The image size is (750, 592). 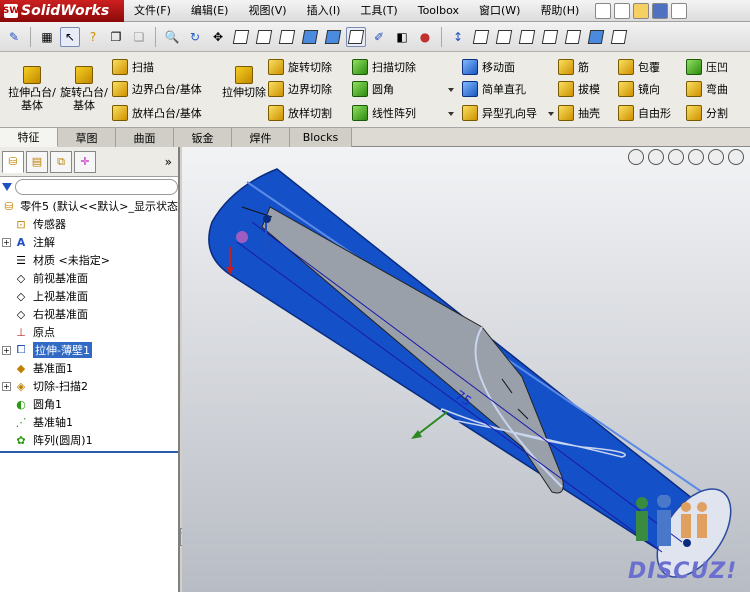 I want to click on tree-item-right-plane: ◇ 右视基准面, so click(x=90, y=314).